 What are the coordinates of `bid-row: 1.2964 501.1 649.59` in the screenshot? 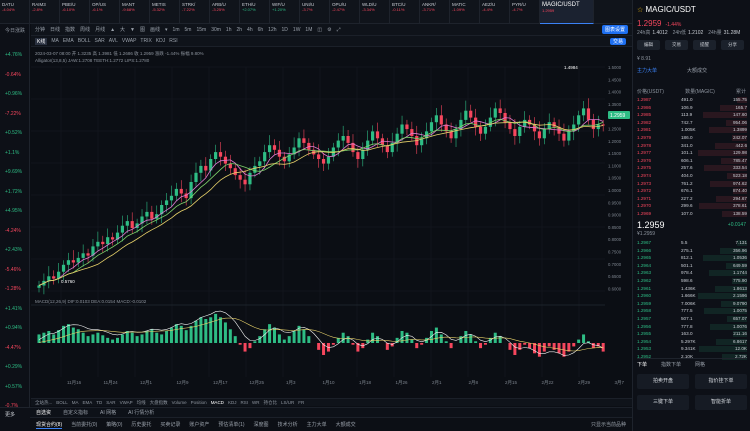 It's located at (692, 266).